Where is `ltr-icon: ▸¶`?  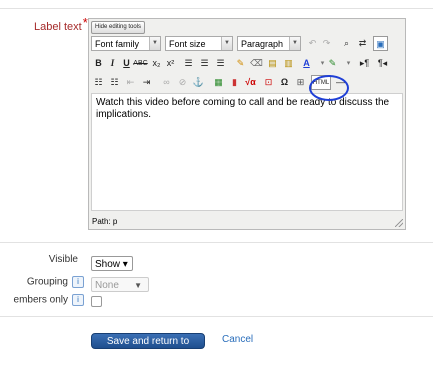 ltr-icon: ▸¶ is located at coordinates (364, 63).